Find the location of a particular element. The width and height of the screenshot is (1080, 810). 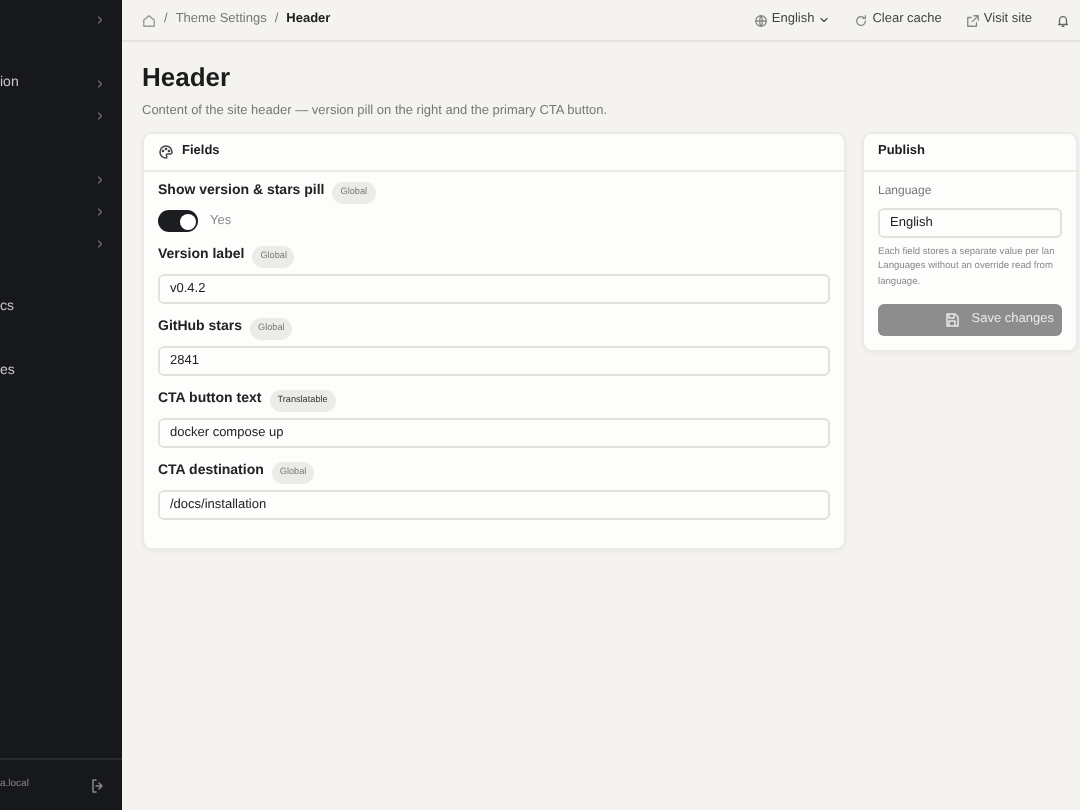

home-icon is located at coordinates (149, 20).